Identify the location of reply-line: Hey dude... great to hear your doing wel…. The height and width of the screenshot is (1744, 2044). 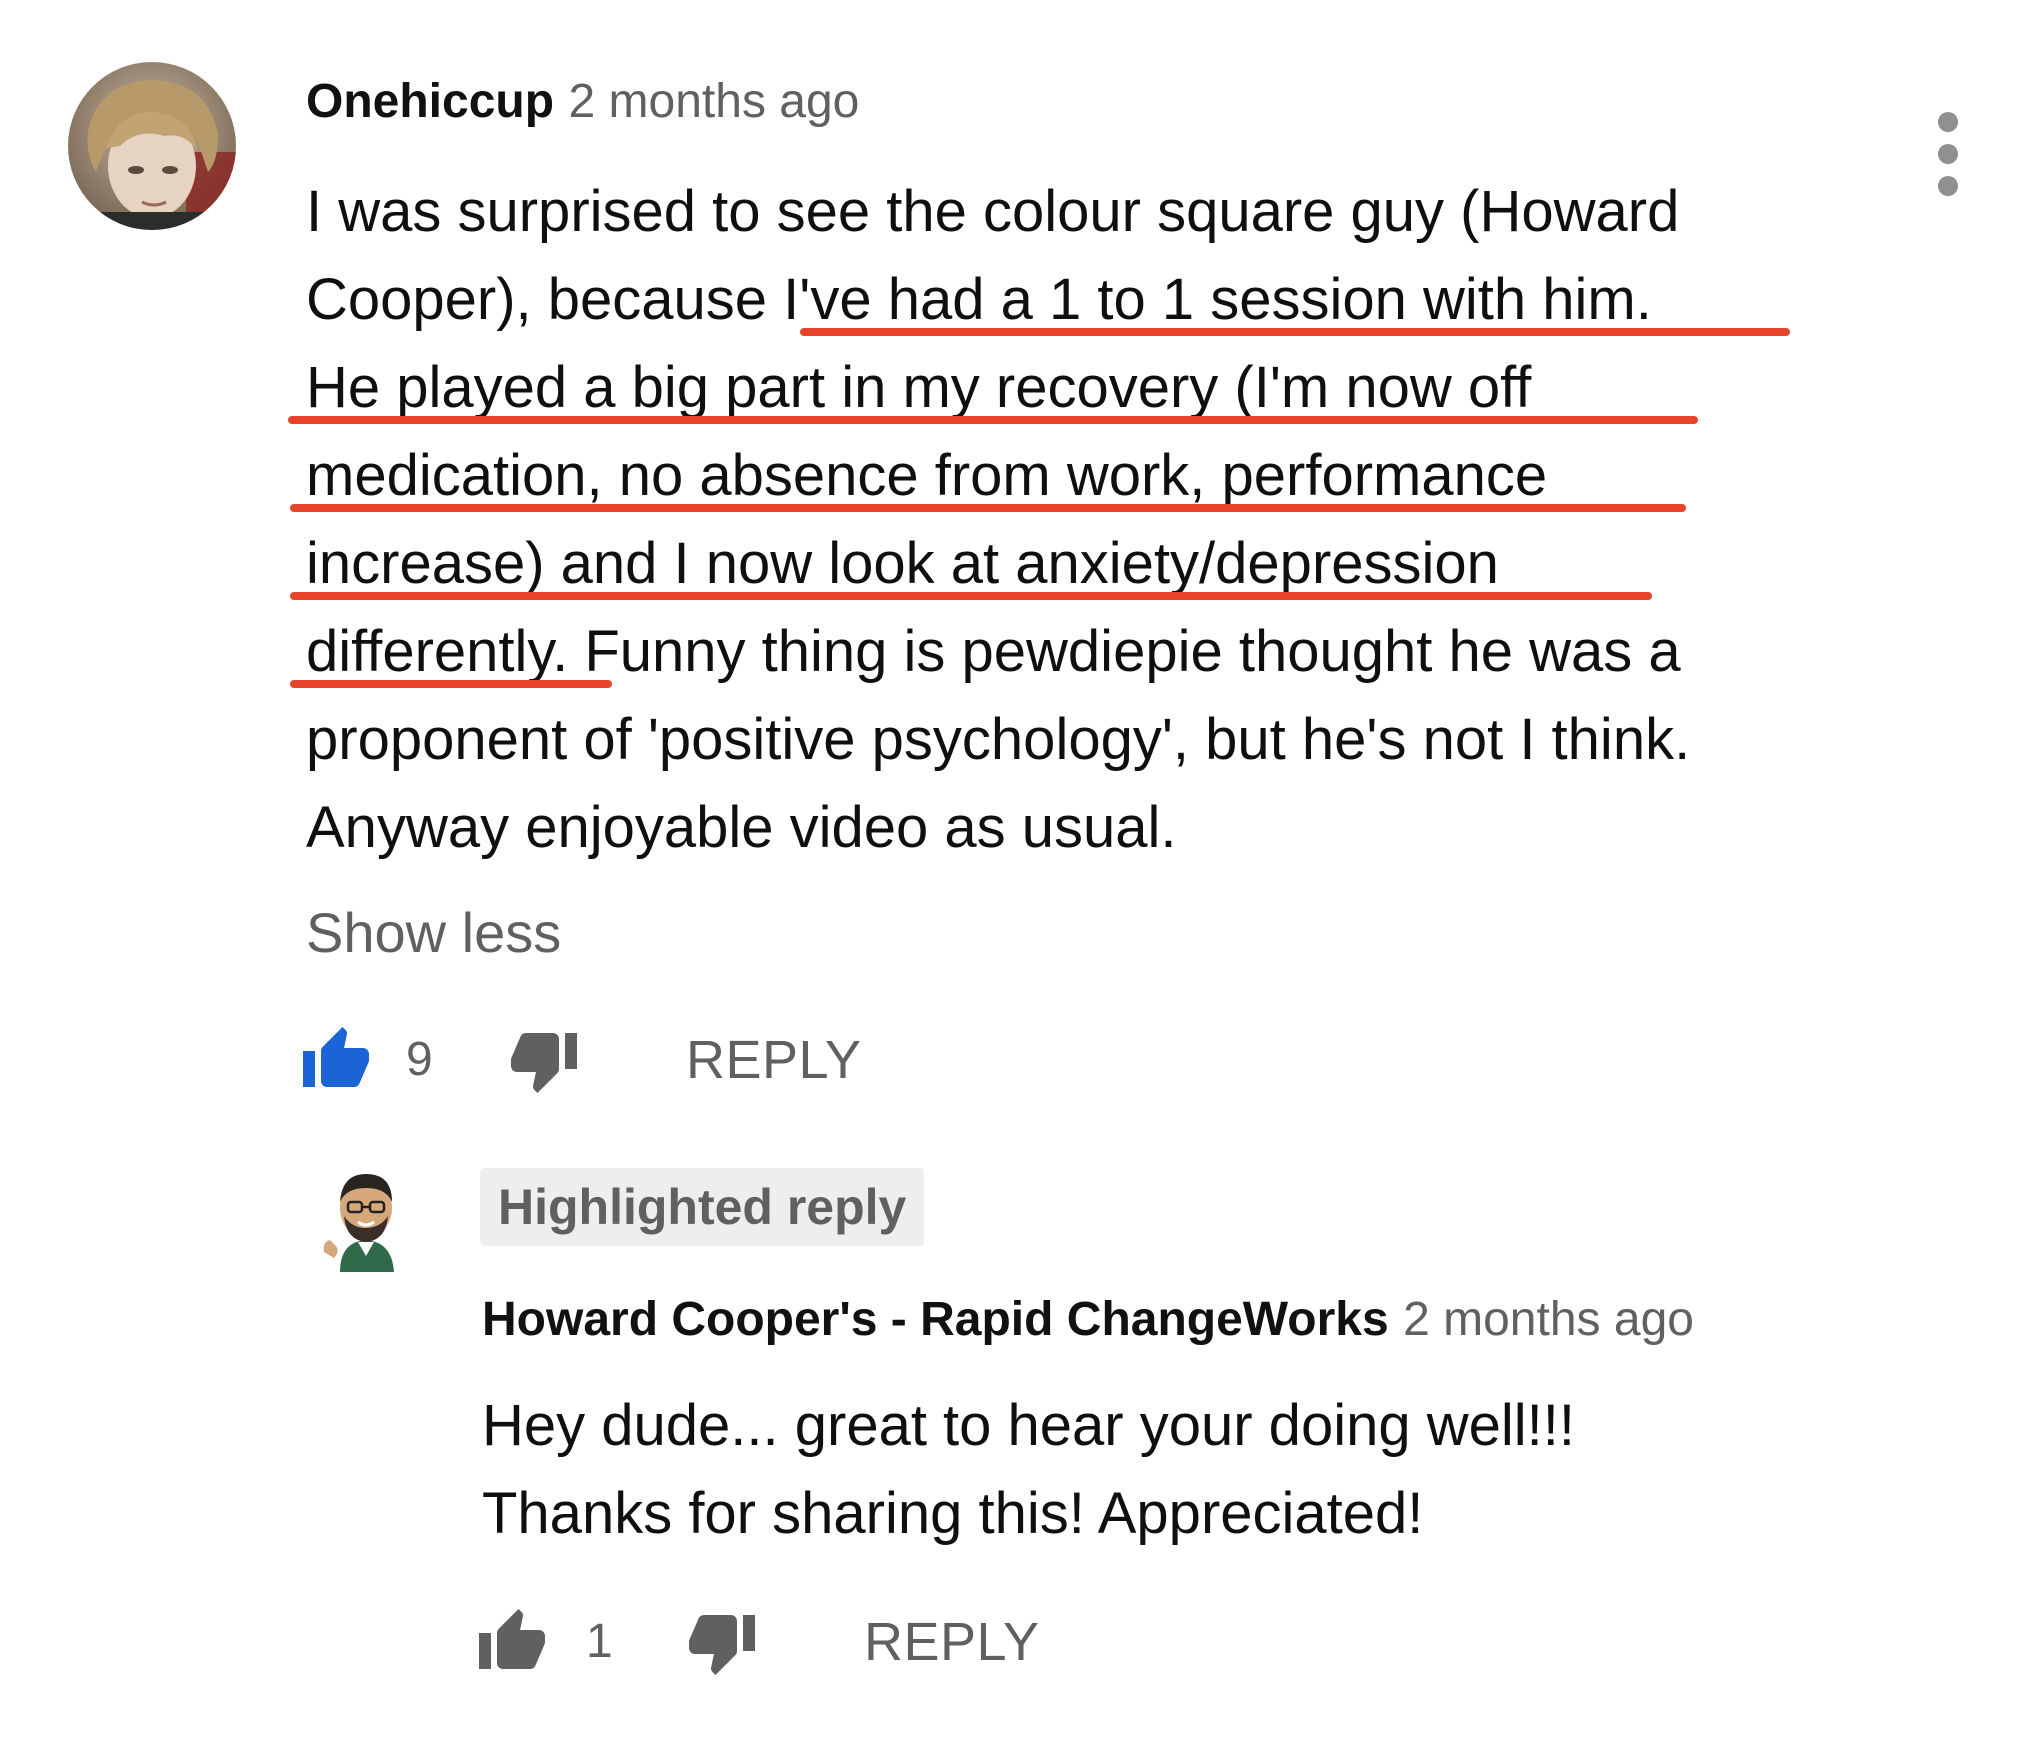
(1028, 1425).